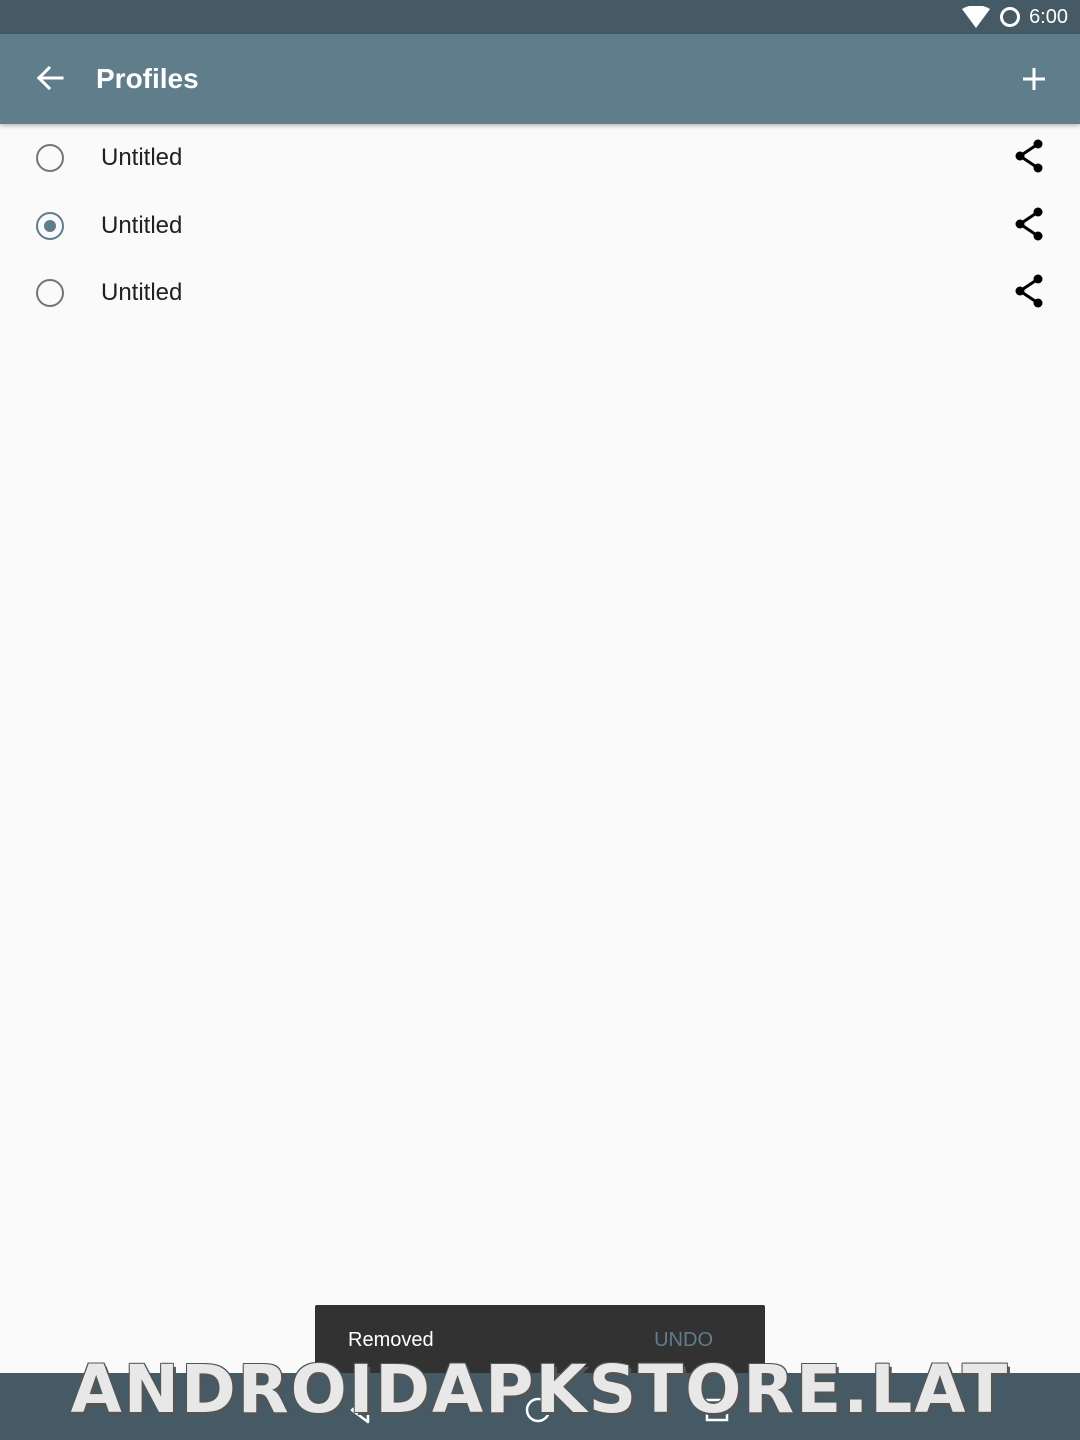 The image size is (1080, 1440). What do you see at coordinates (1010, 17) in the screenshot?
I see `sync-icon` at bounding box center [1010, 17].